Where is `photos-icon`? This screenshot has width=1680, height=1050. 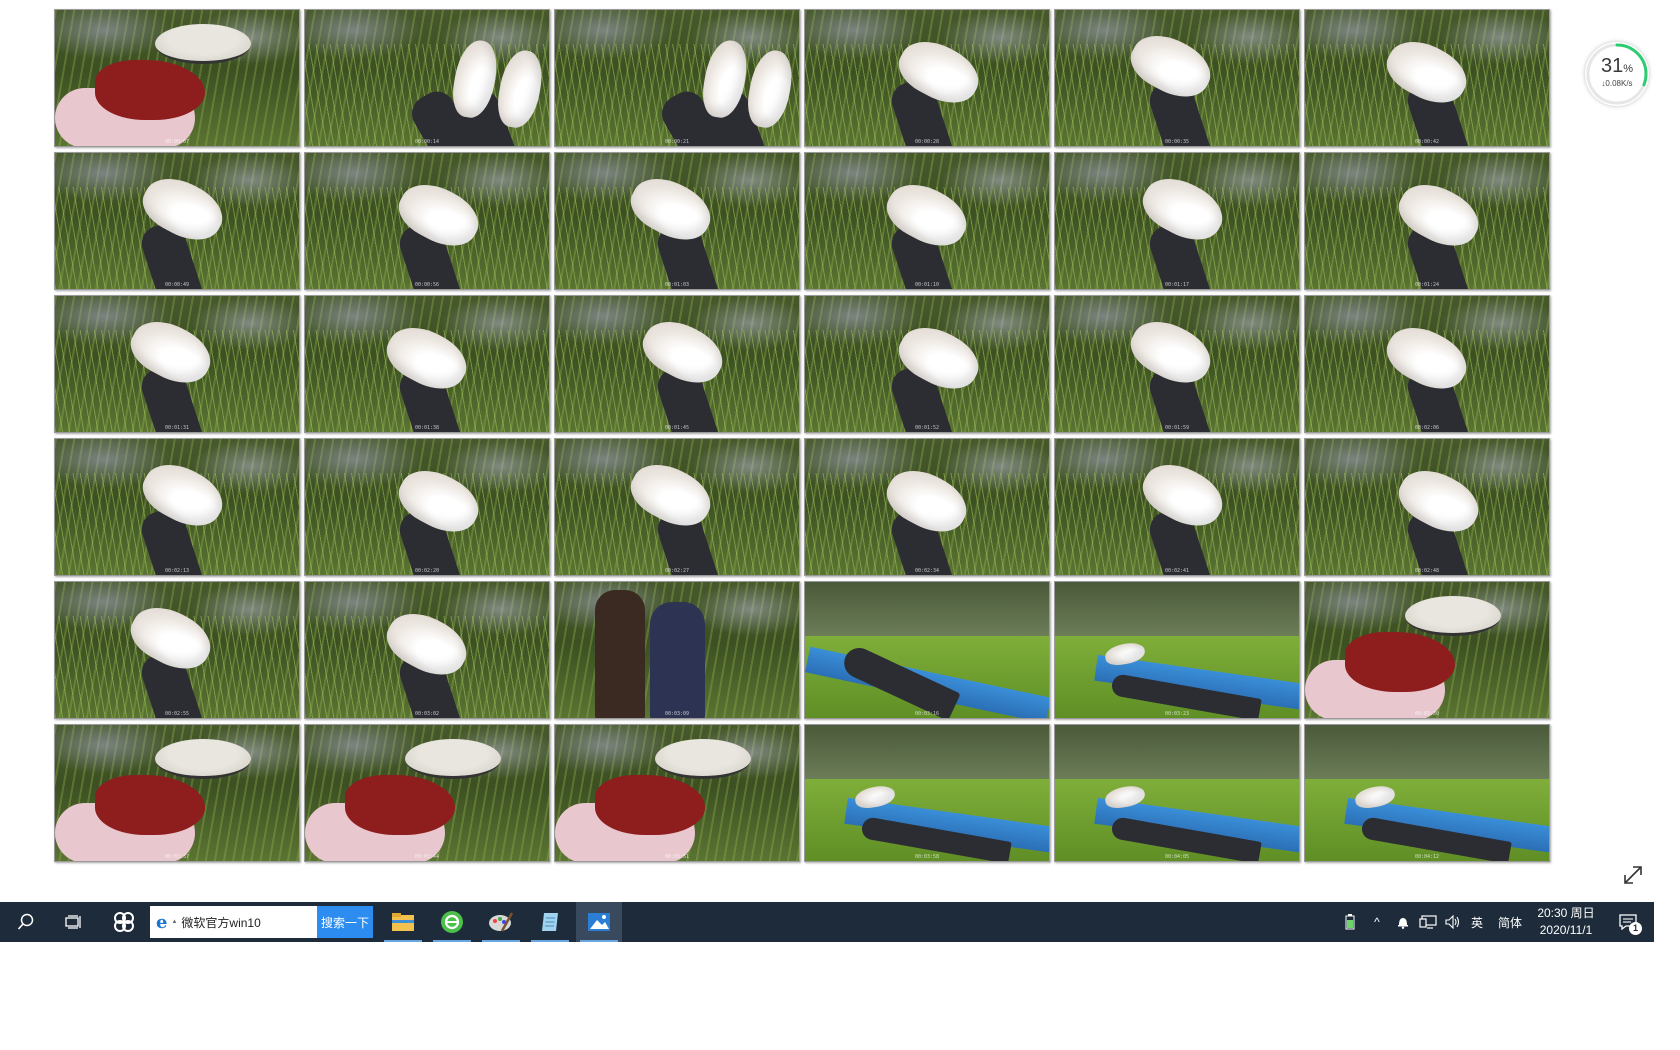 photos-icon is located at coordinates (599, 922).